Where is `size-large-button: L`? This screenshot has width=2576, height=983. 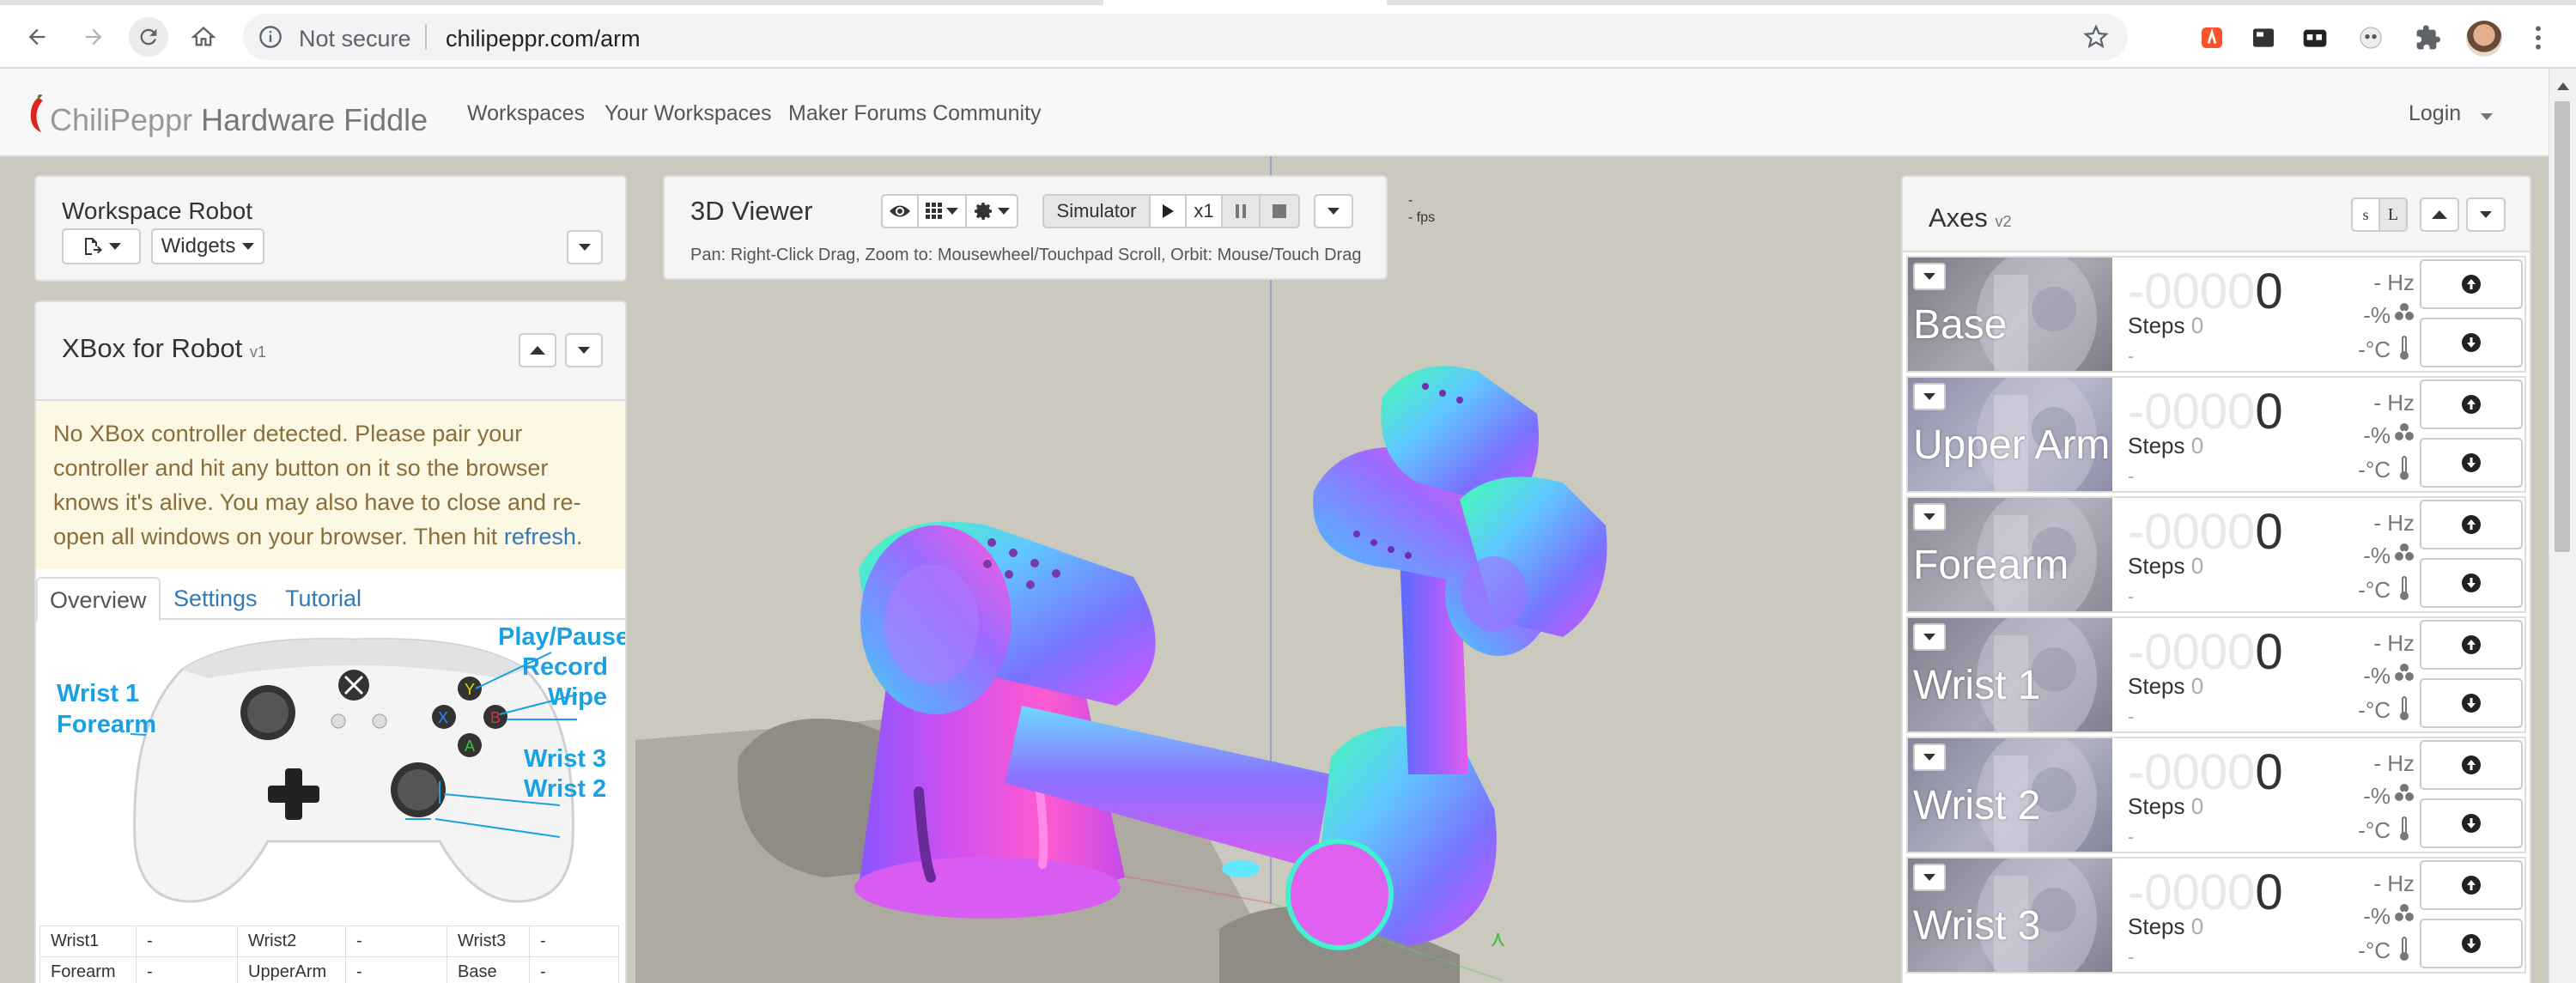
size-large-button: L is located at coordinates (2393, 214).